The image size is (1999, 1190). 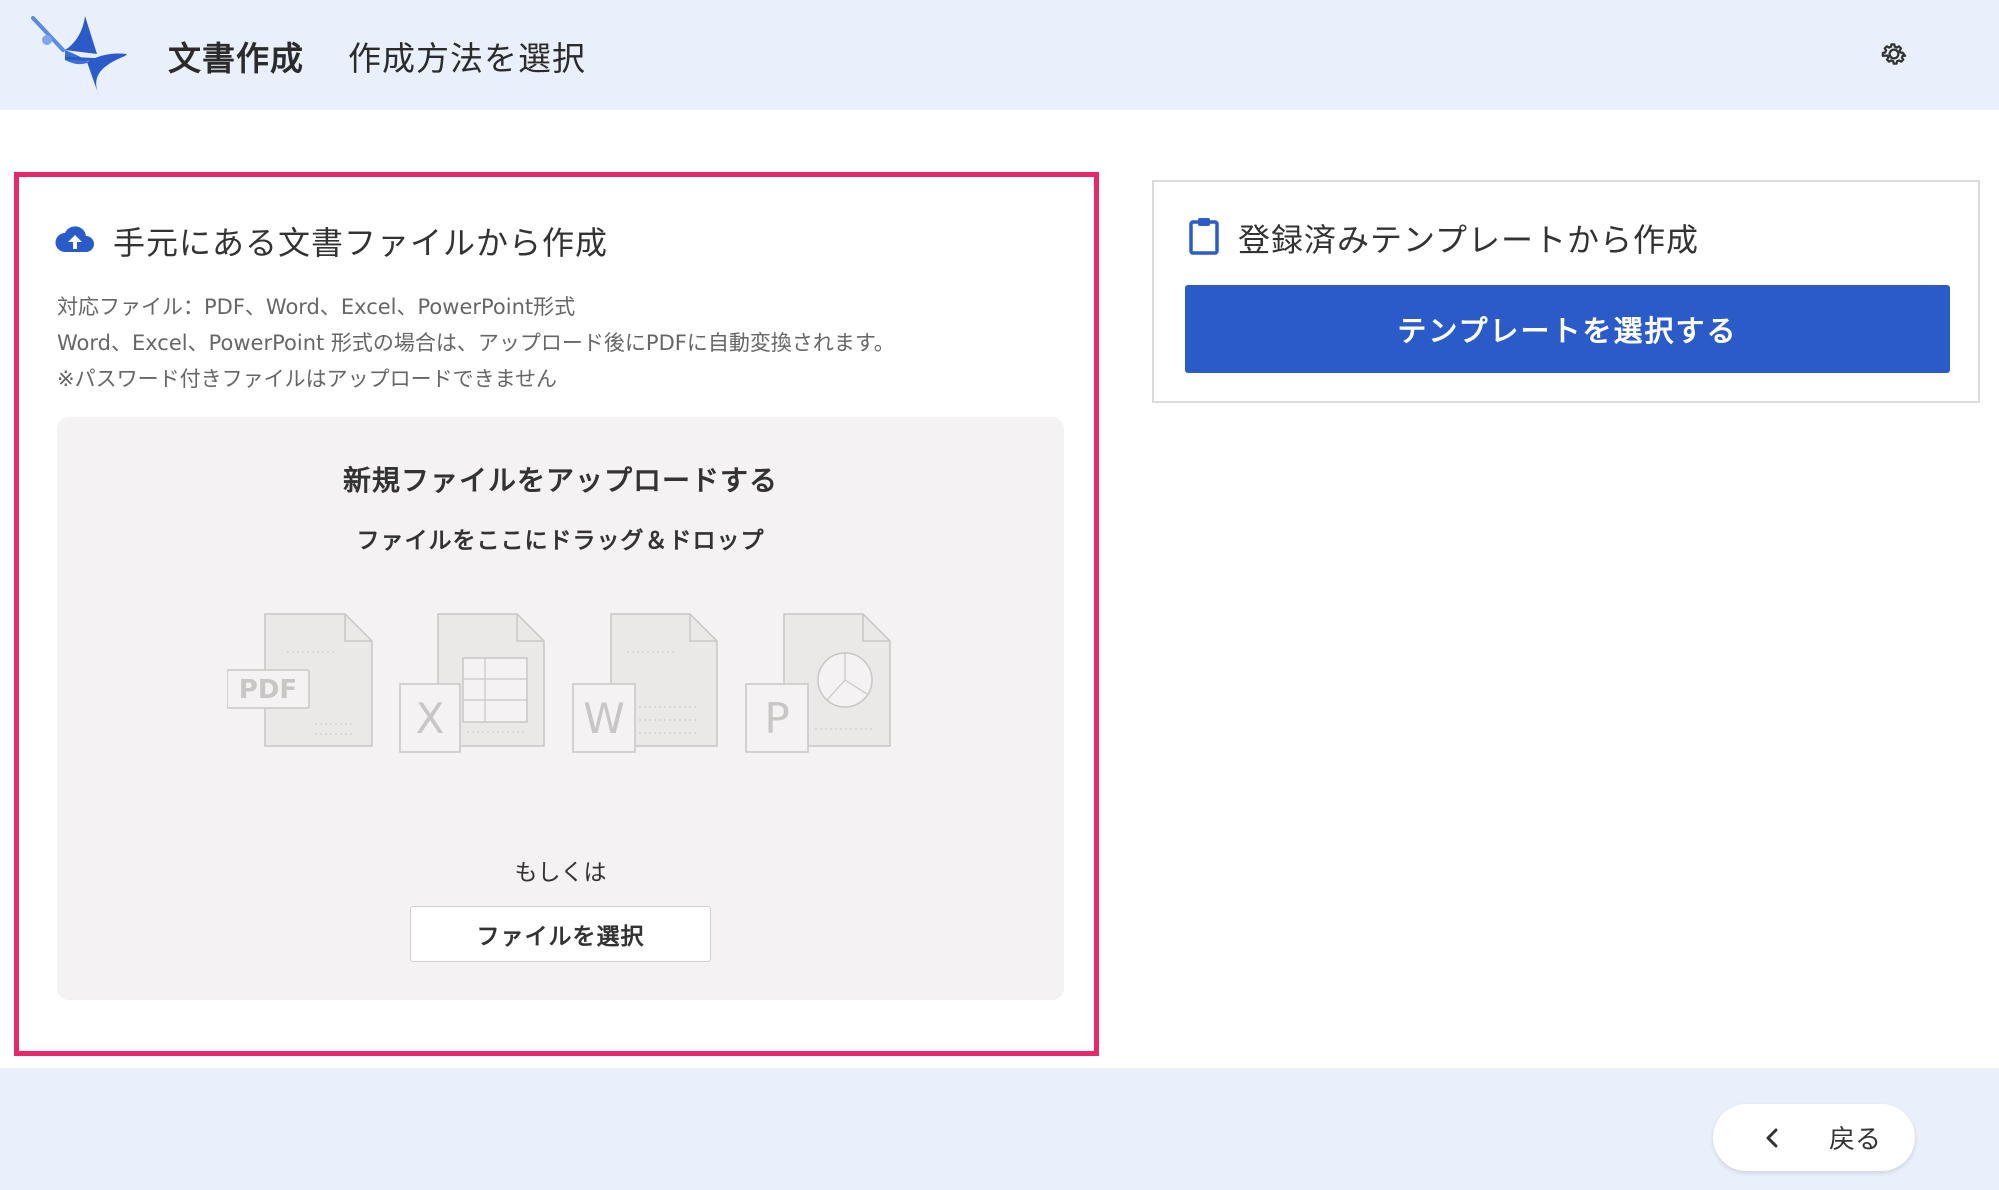 I want to click on back-button-label: 戻る, so click(x=1855, y=1140).